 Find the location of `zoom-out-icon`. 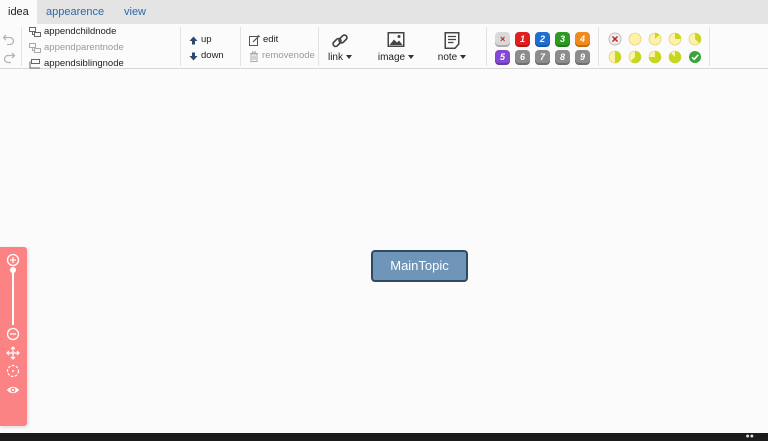

zoom-out-icon is located at coordinates (13, 334).